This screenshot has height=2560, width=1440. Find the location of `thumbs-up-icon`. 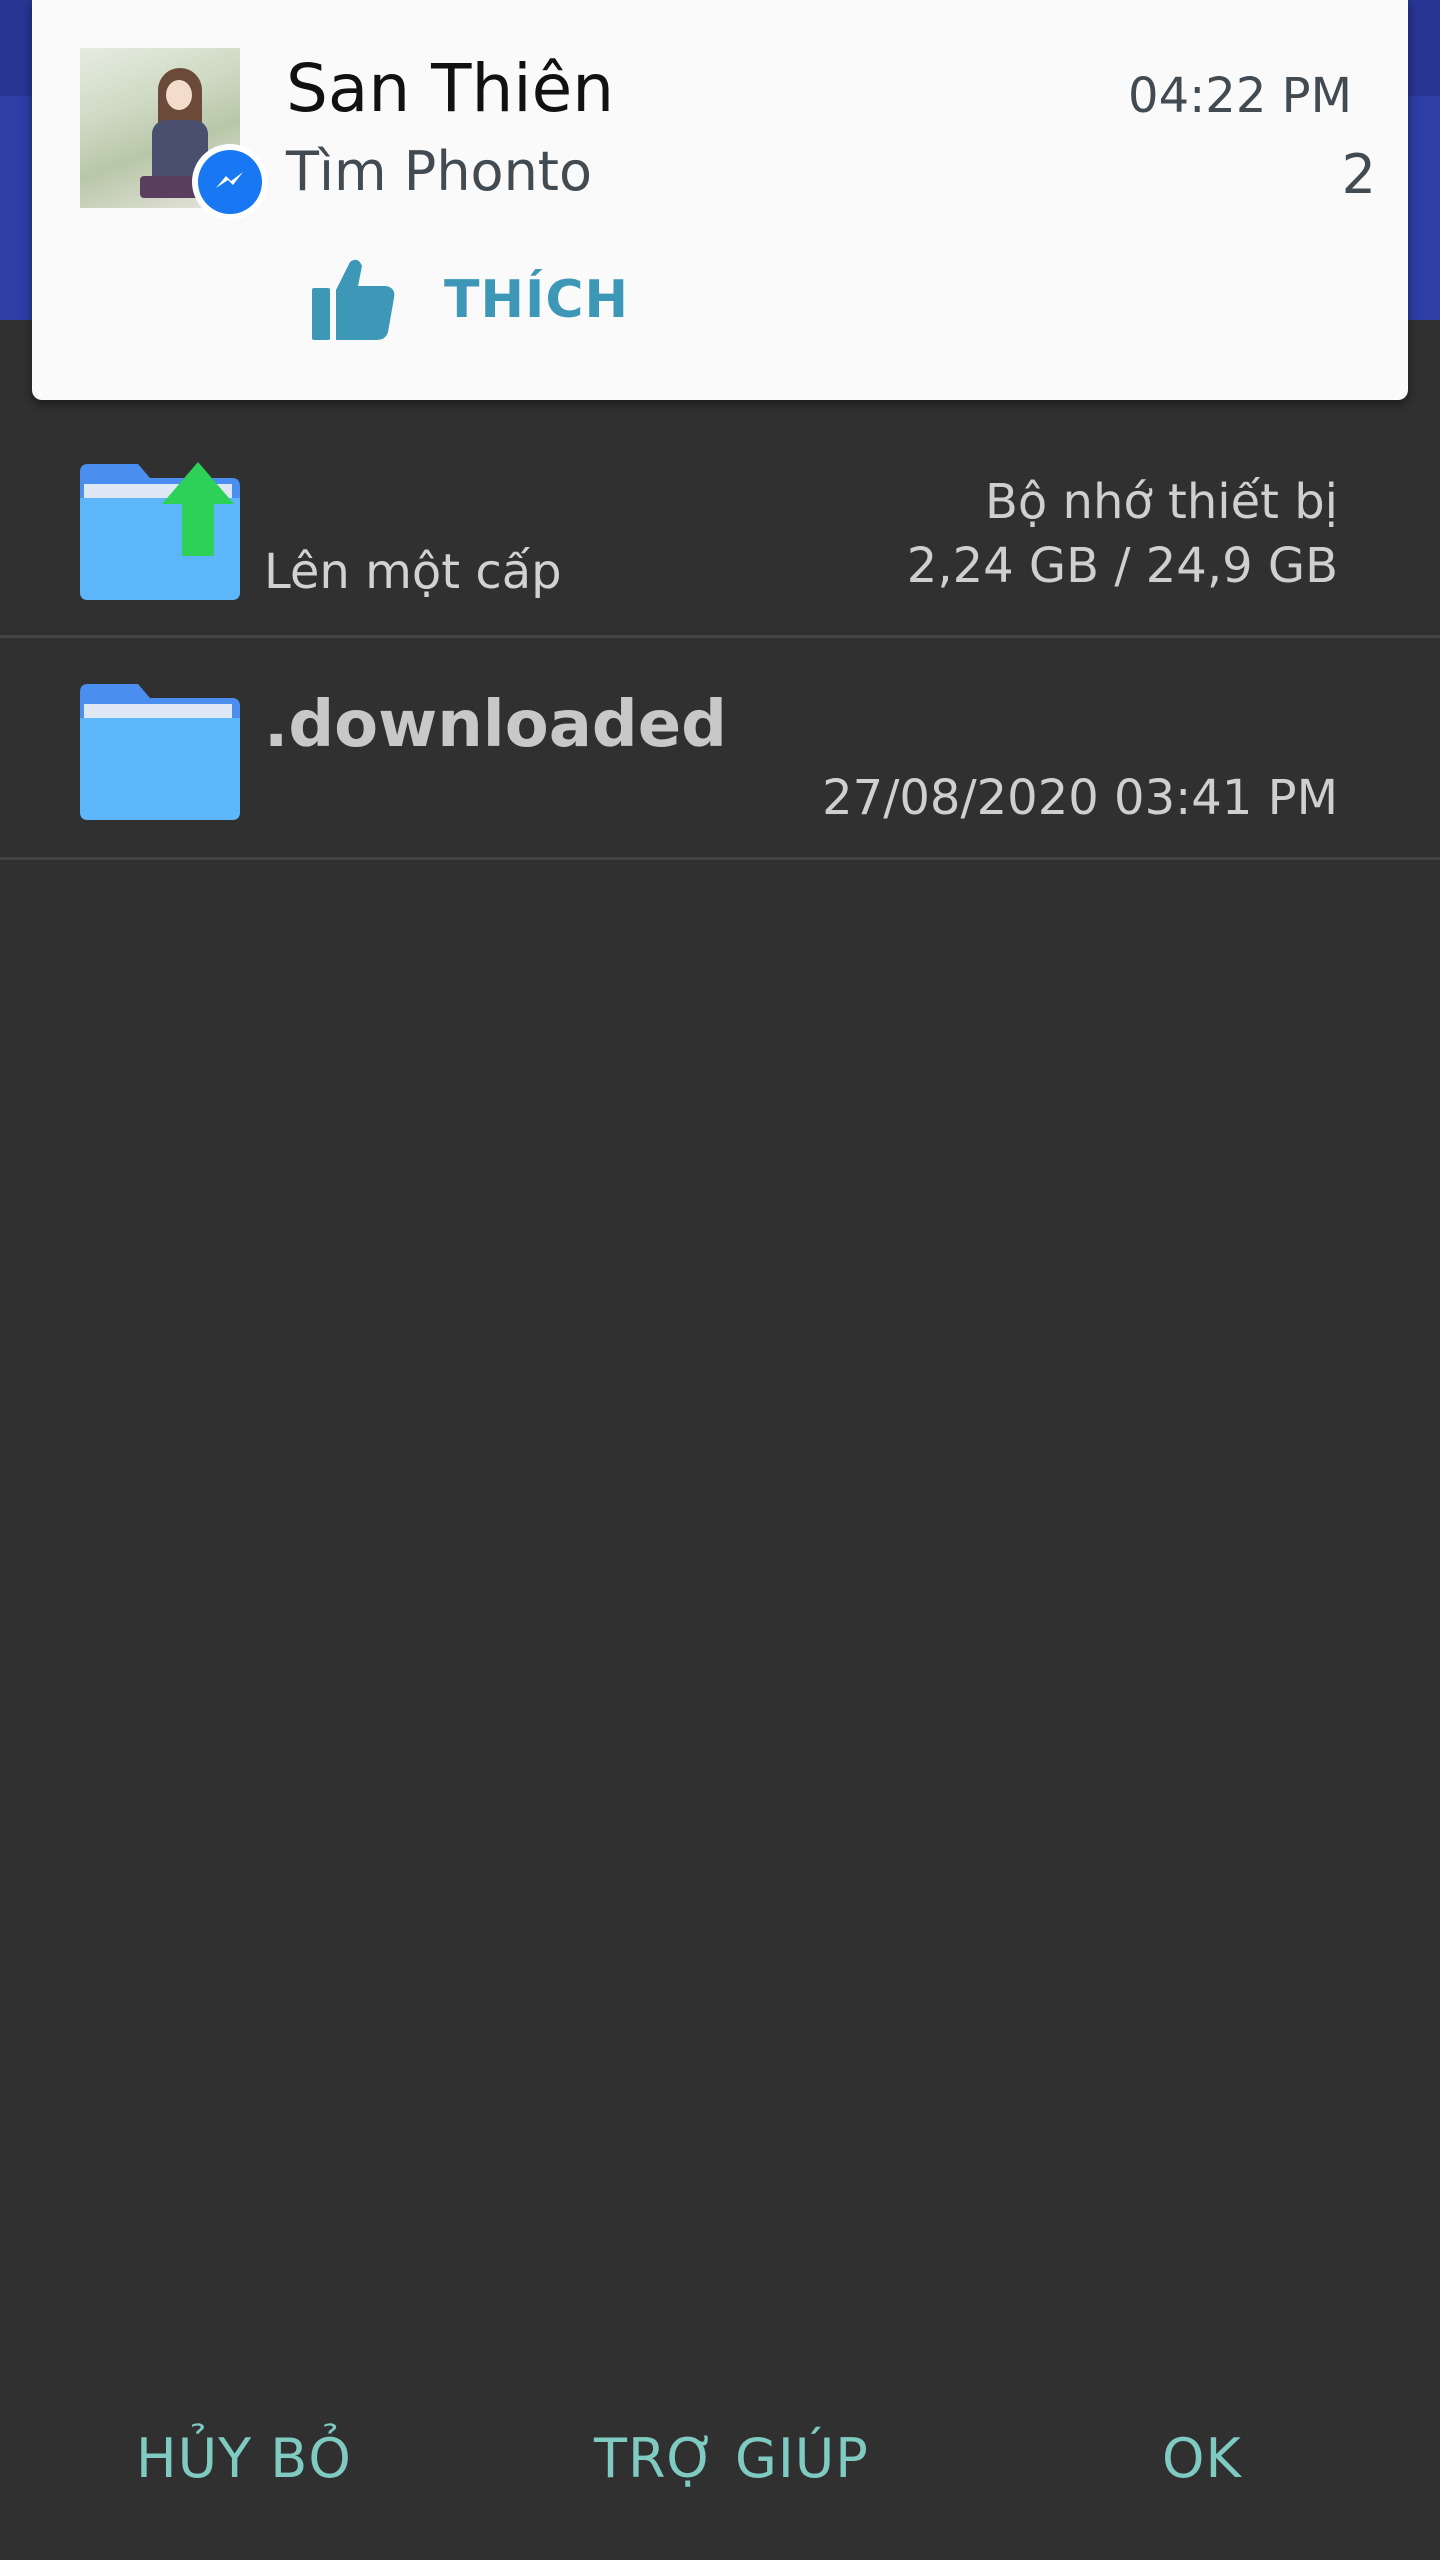

thumbs-up-icon is located at coordinates (353, 299).